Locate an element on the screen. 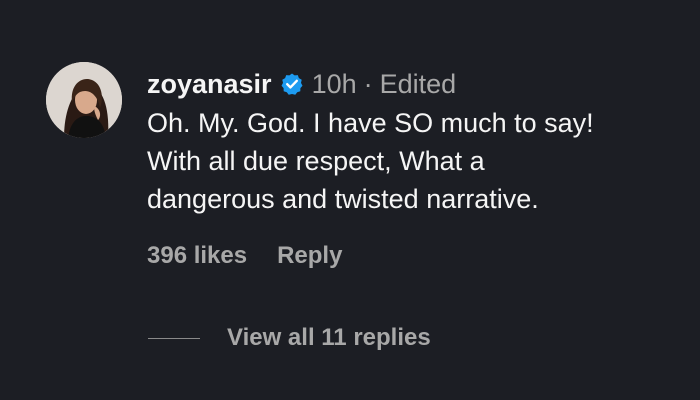 The height and width of the screenshot is (400, 700). comment-time: 10h is located at coordinates (334, 83).